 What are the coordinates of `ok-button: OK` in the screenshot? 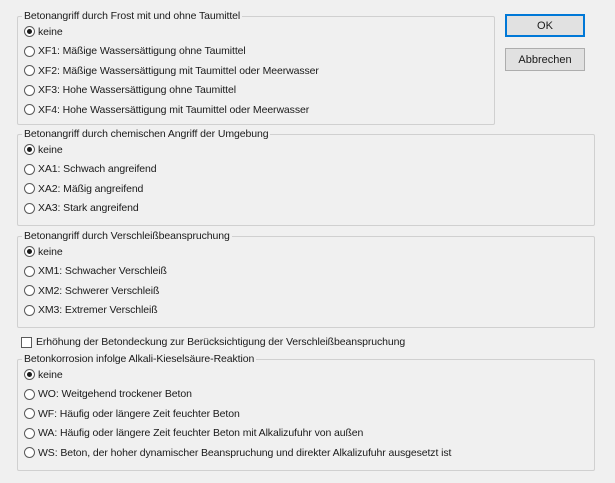 It's located at (545, 25).